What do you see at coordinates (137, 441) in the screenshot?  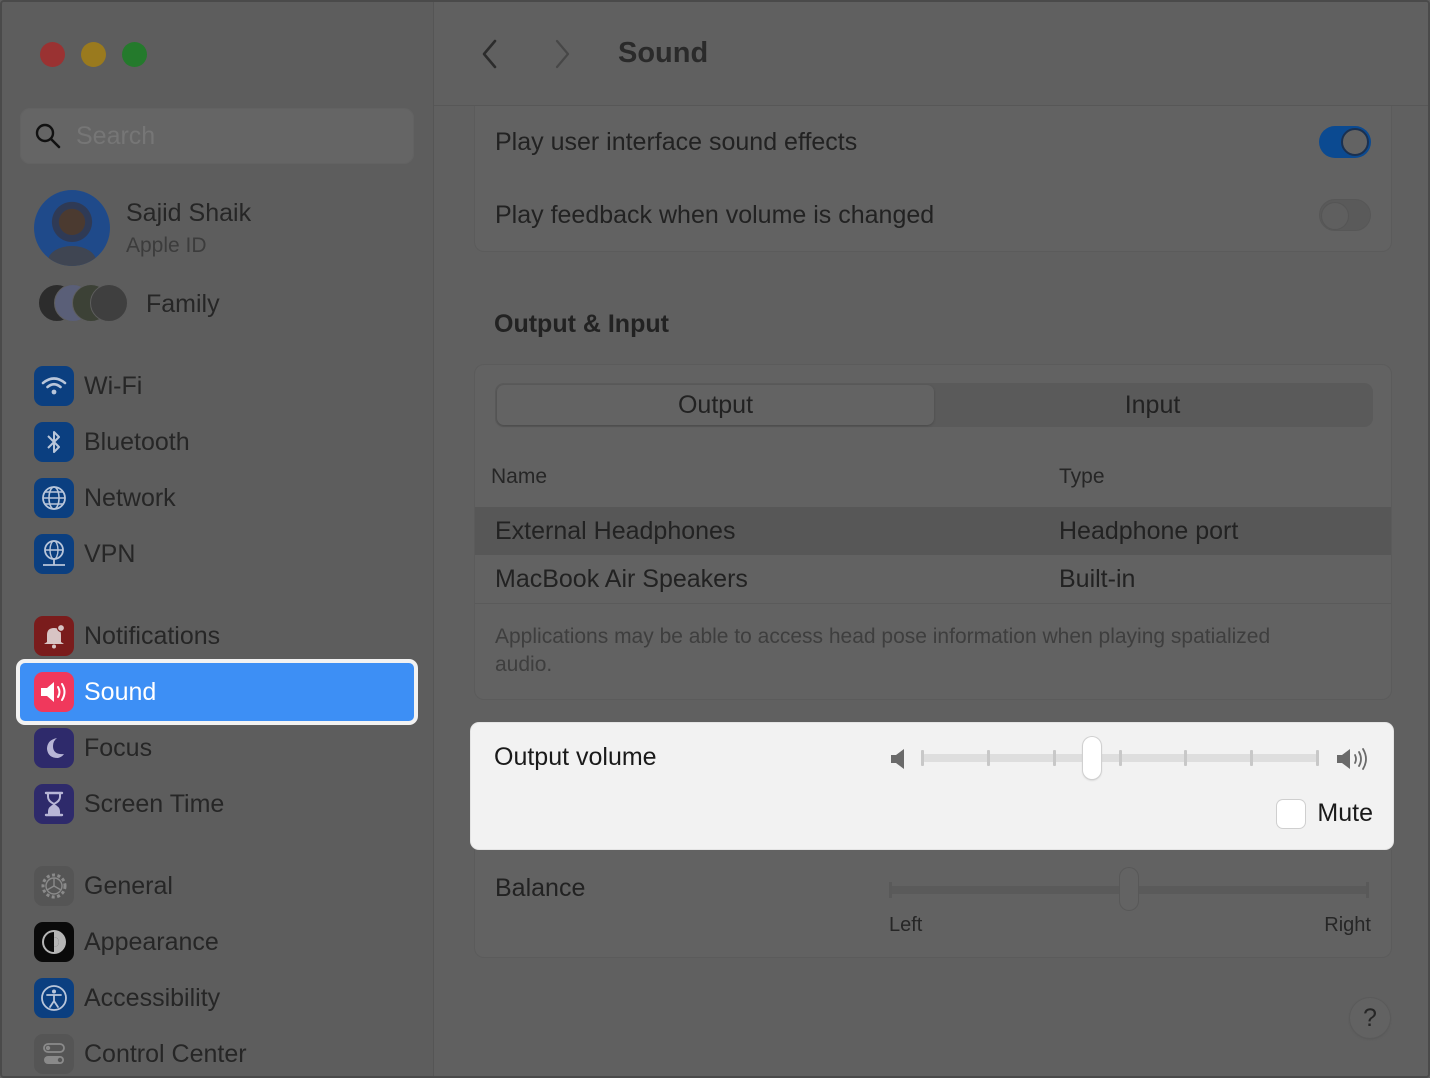 I see `sidebar-item-label: Bluetooth` at bounding box center [137, 441].